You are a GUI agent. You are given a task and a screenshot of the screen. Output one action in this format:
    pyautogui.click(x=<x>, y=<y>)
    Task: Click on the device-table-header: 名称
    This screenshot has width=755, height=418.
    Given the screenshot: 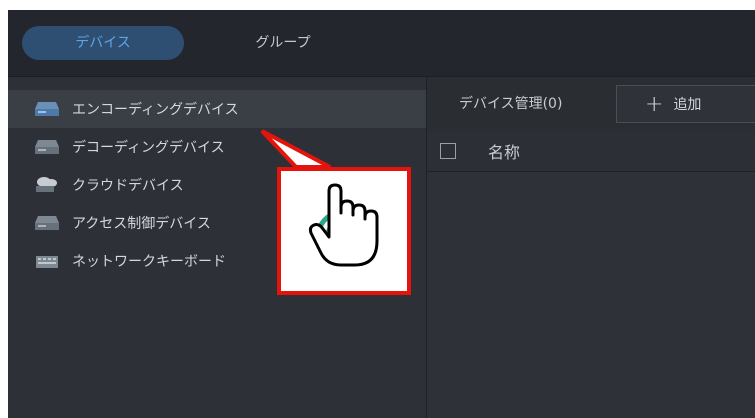 What is the action you would take?
    pyautogui.click(x=591, y=151)
    